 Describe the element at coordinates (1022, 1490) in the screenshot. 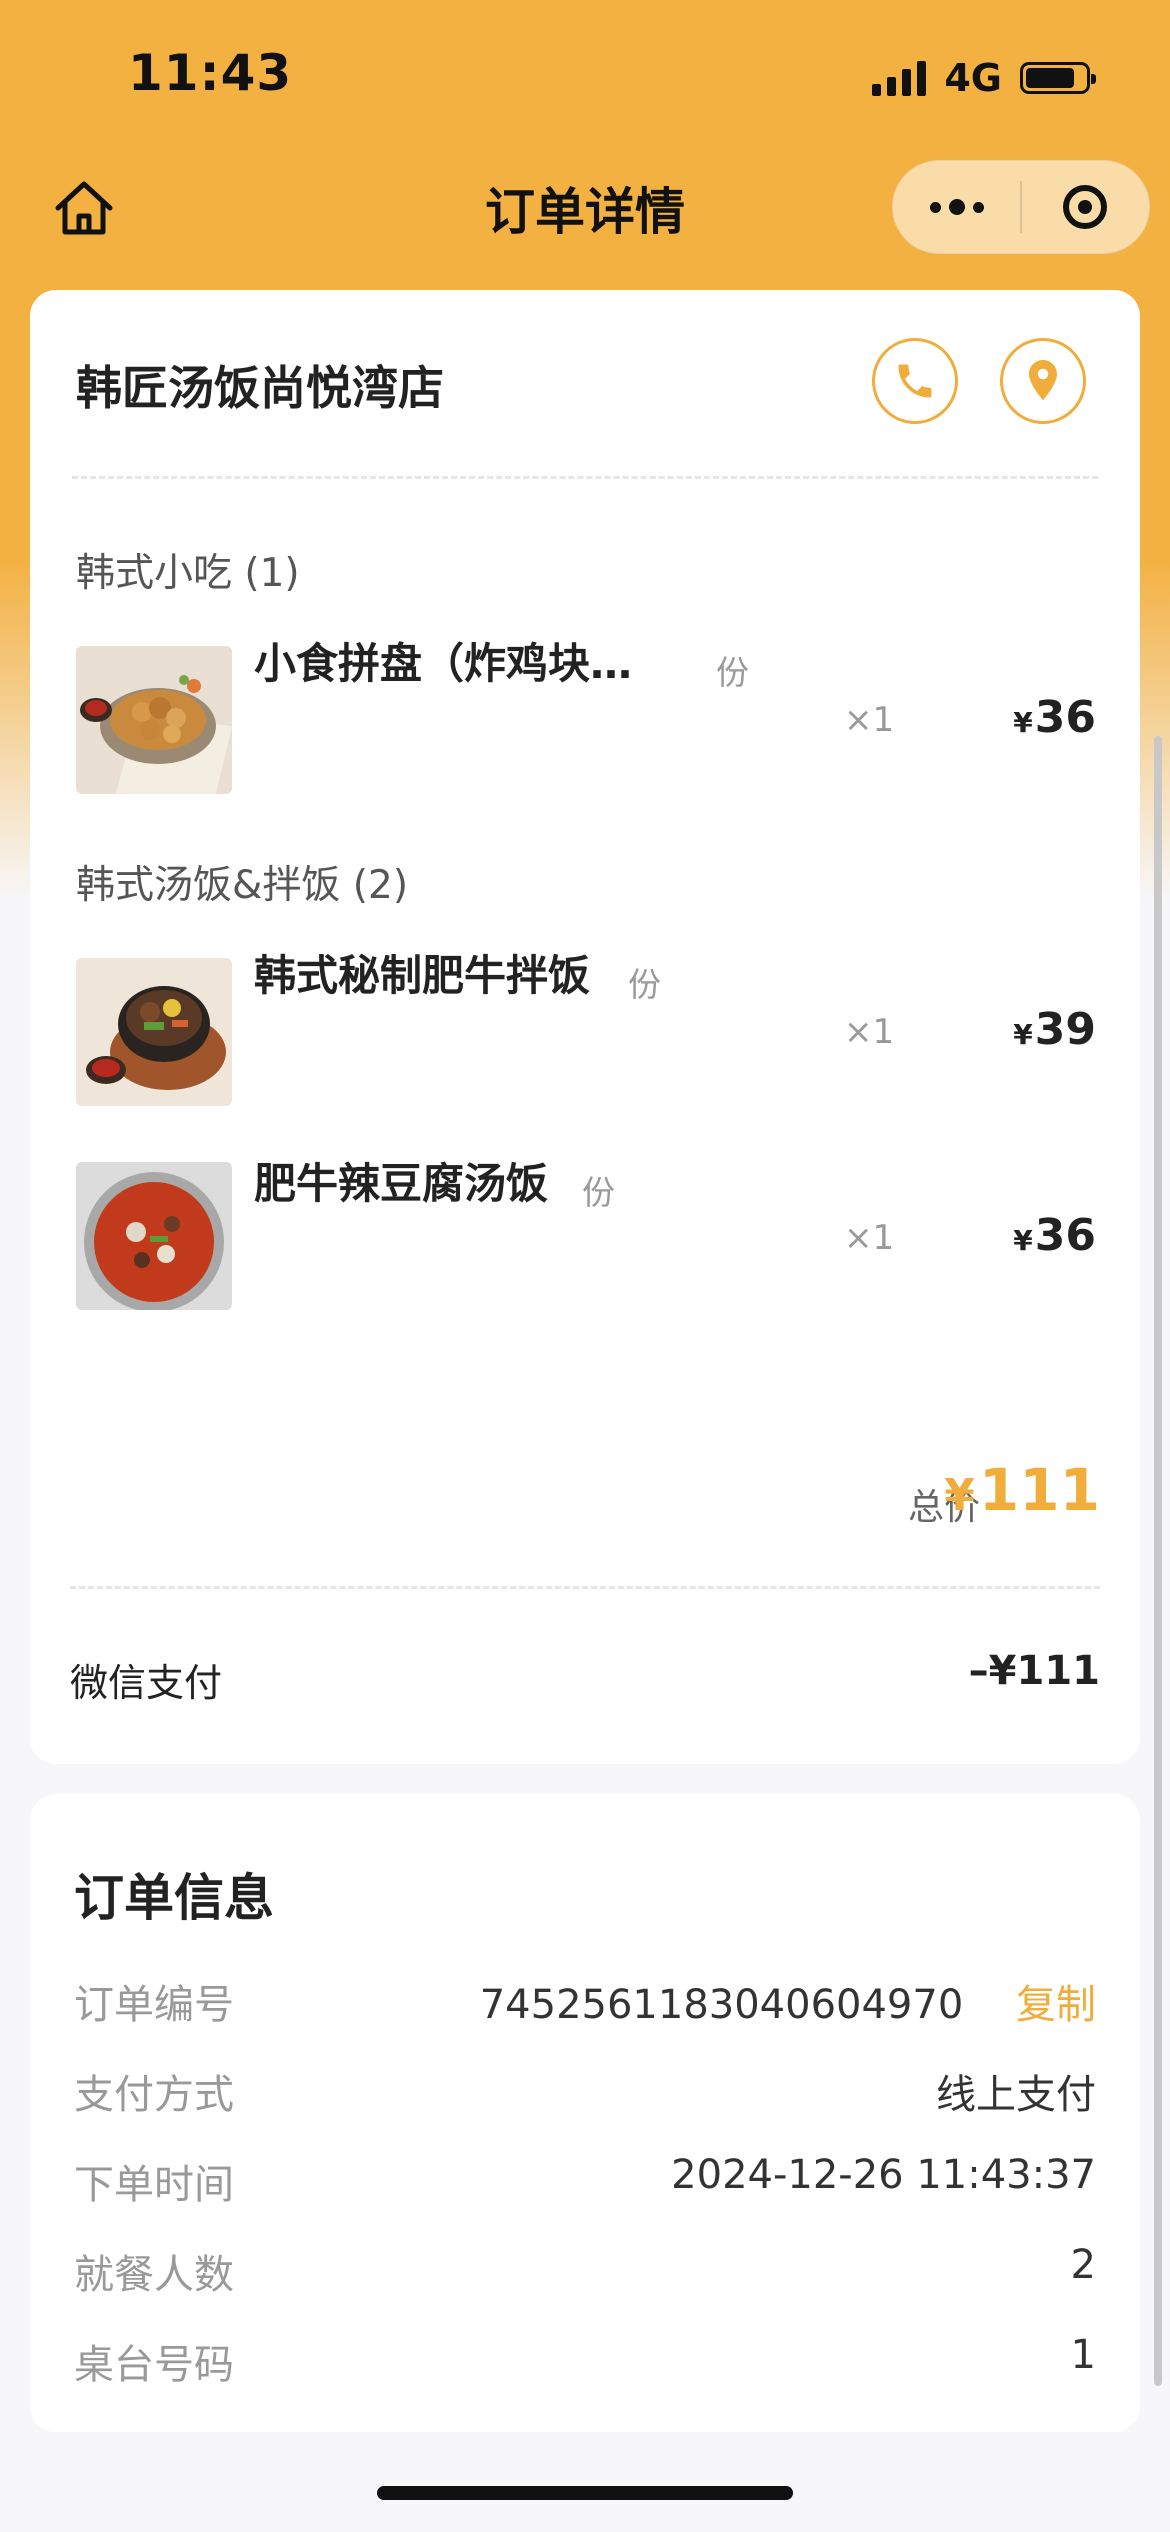

I see `total-price: ¥111` at that location.